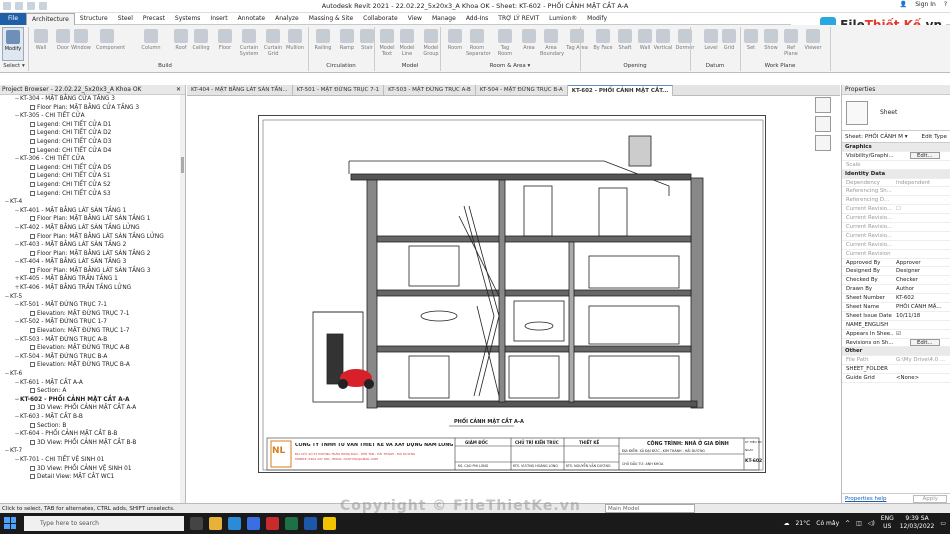 Image resolution: width=950 pixels, height=534 pixels. Describe the element at coordinates (896, 113) in the screenshot. I see `type-selector: Sheet` at that location.